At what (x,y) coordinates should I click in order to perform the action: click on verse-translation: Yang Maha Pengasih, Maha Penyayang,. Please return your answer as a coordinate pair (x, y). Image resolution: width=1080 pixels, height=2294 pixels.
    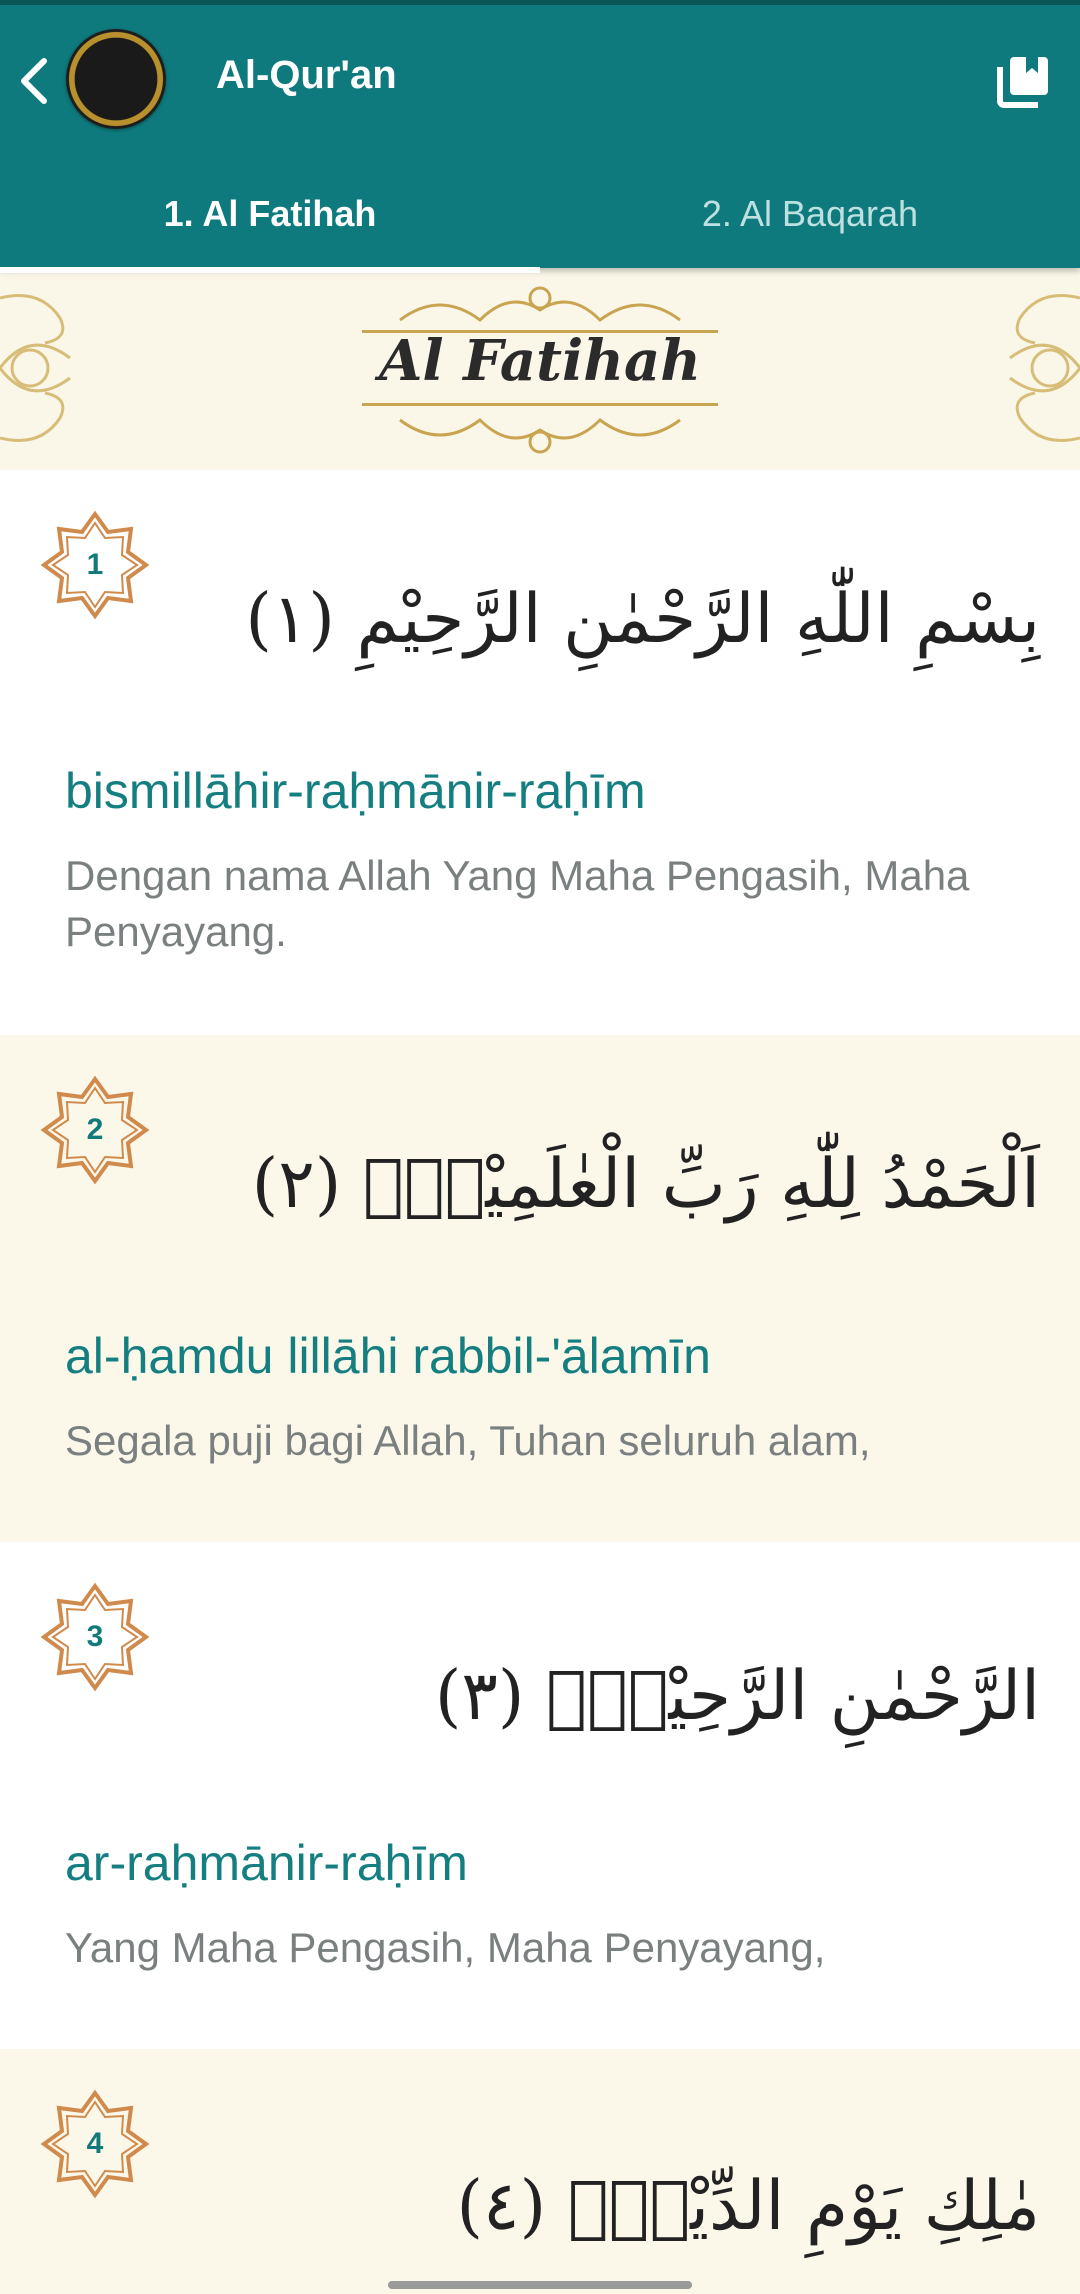
    Looking at the image, I should click on (445, 1947).